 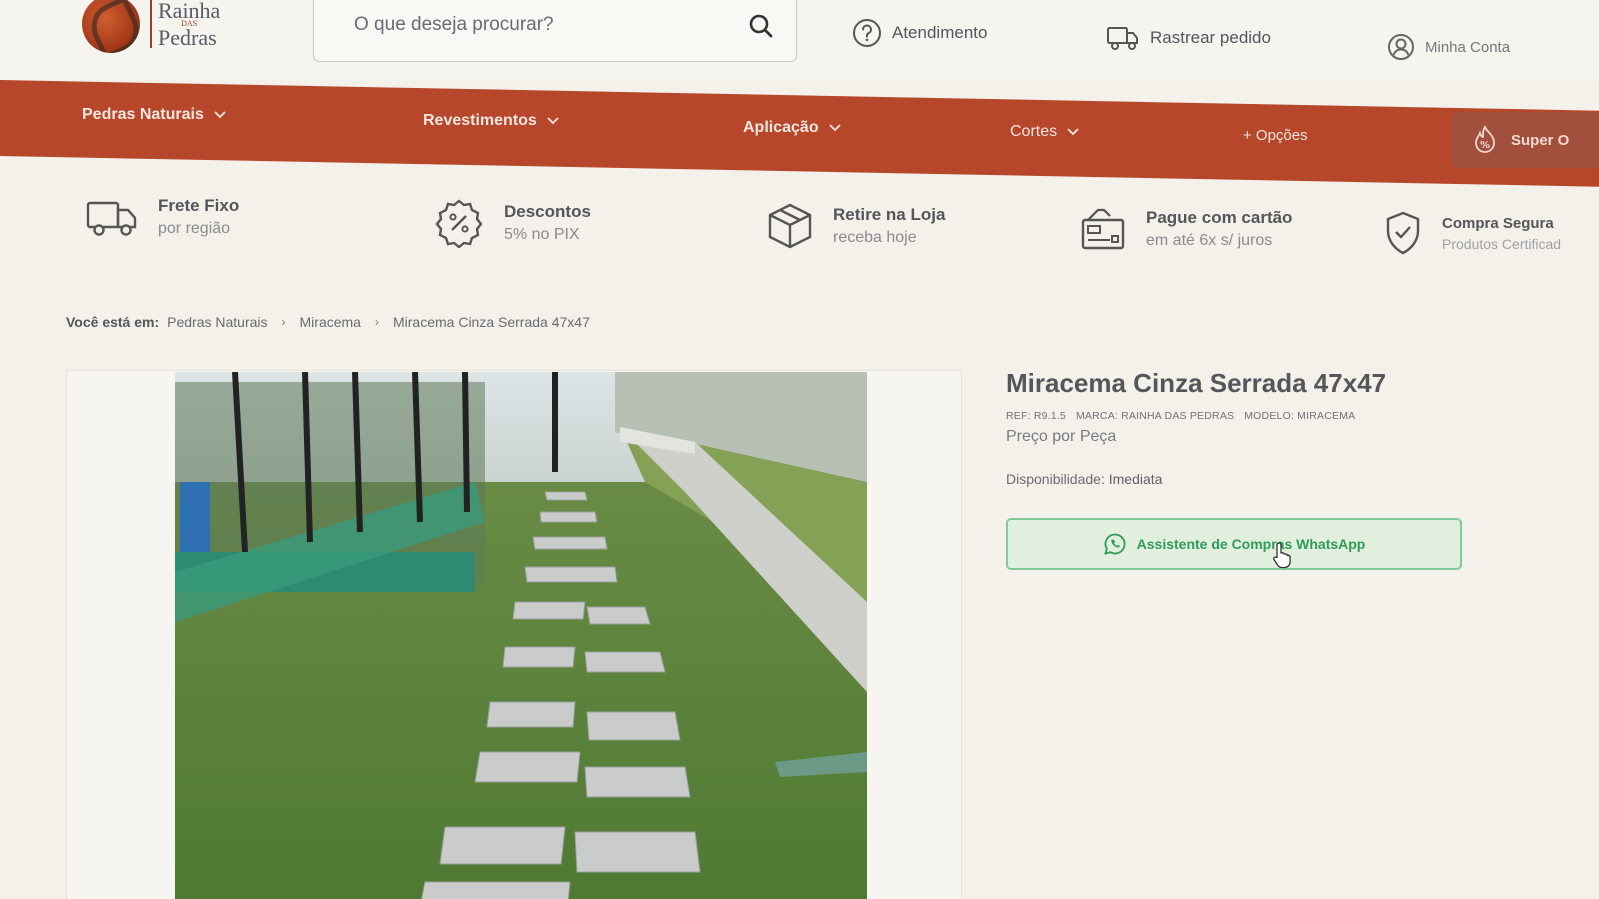 What do you see at coordinates (1114, 544) in the screenshot?
I see `whatsapp-icon` at bounding box center [1114, 544].